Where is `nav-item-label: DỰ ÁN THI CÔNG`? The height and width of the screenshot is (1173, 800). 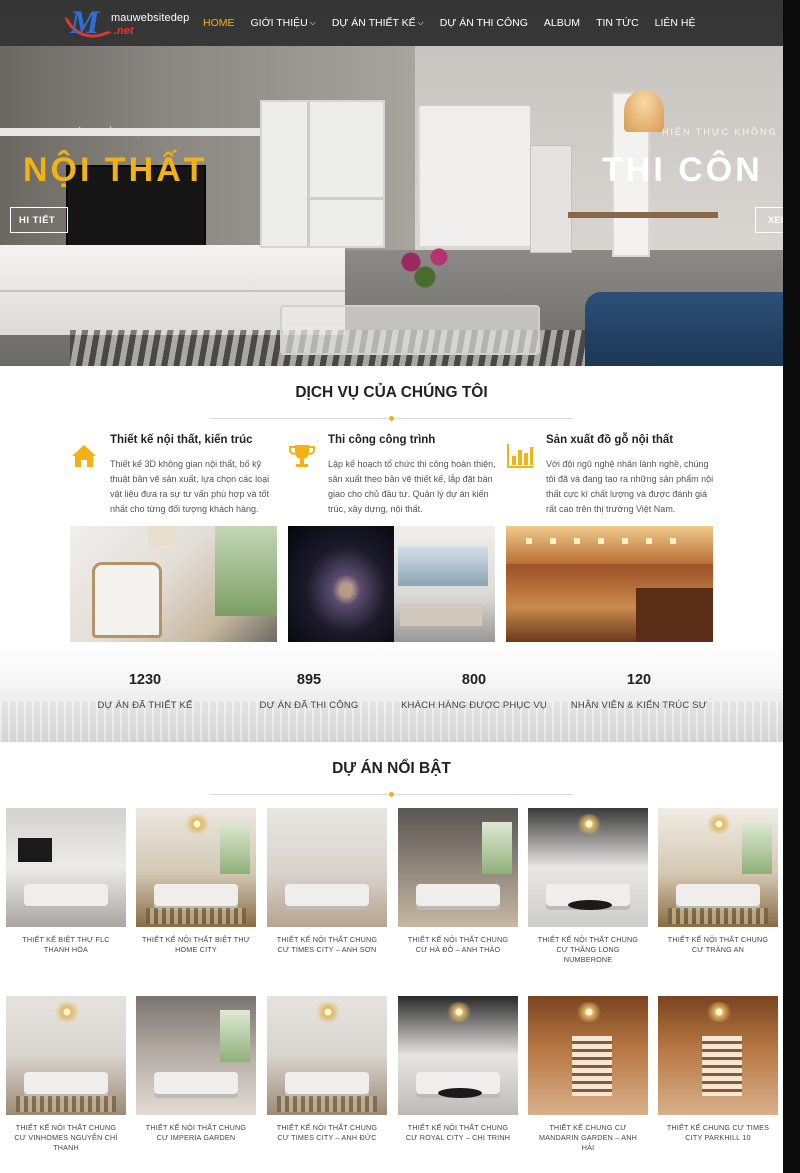 nav-item-label: DỰ ÁN THI CÔNG is located at coordinates (483, 23).